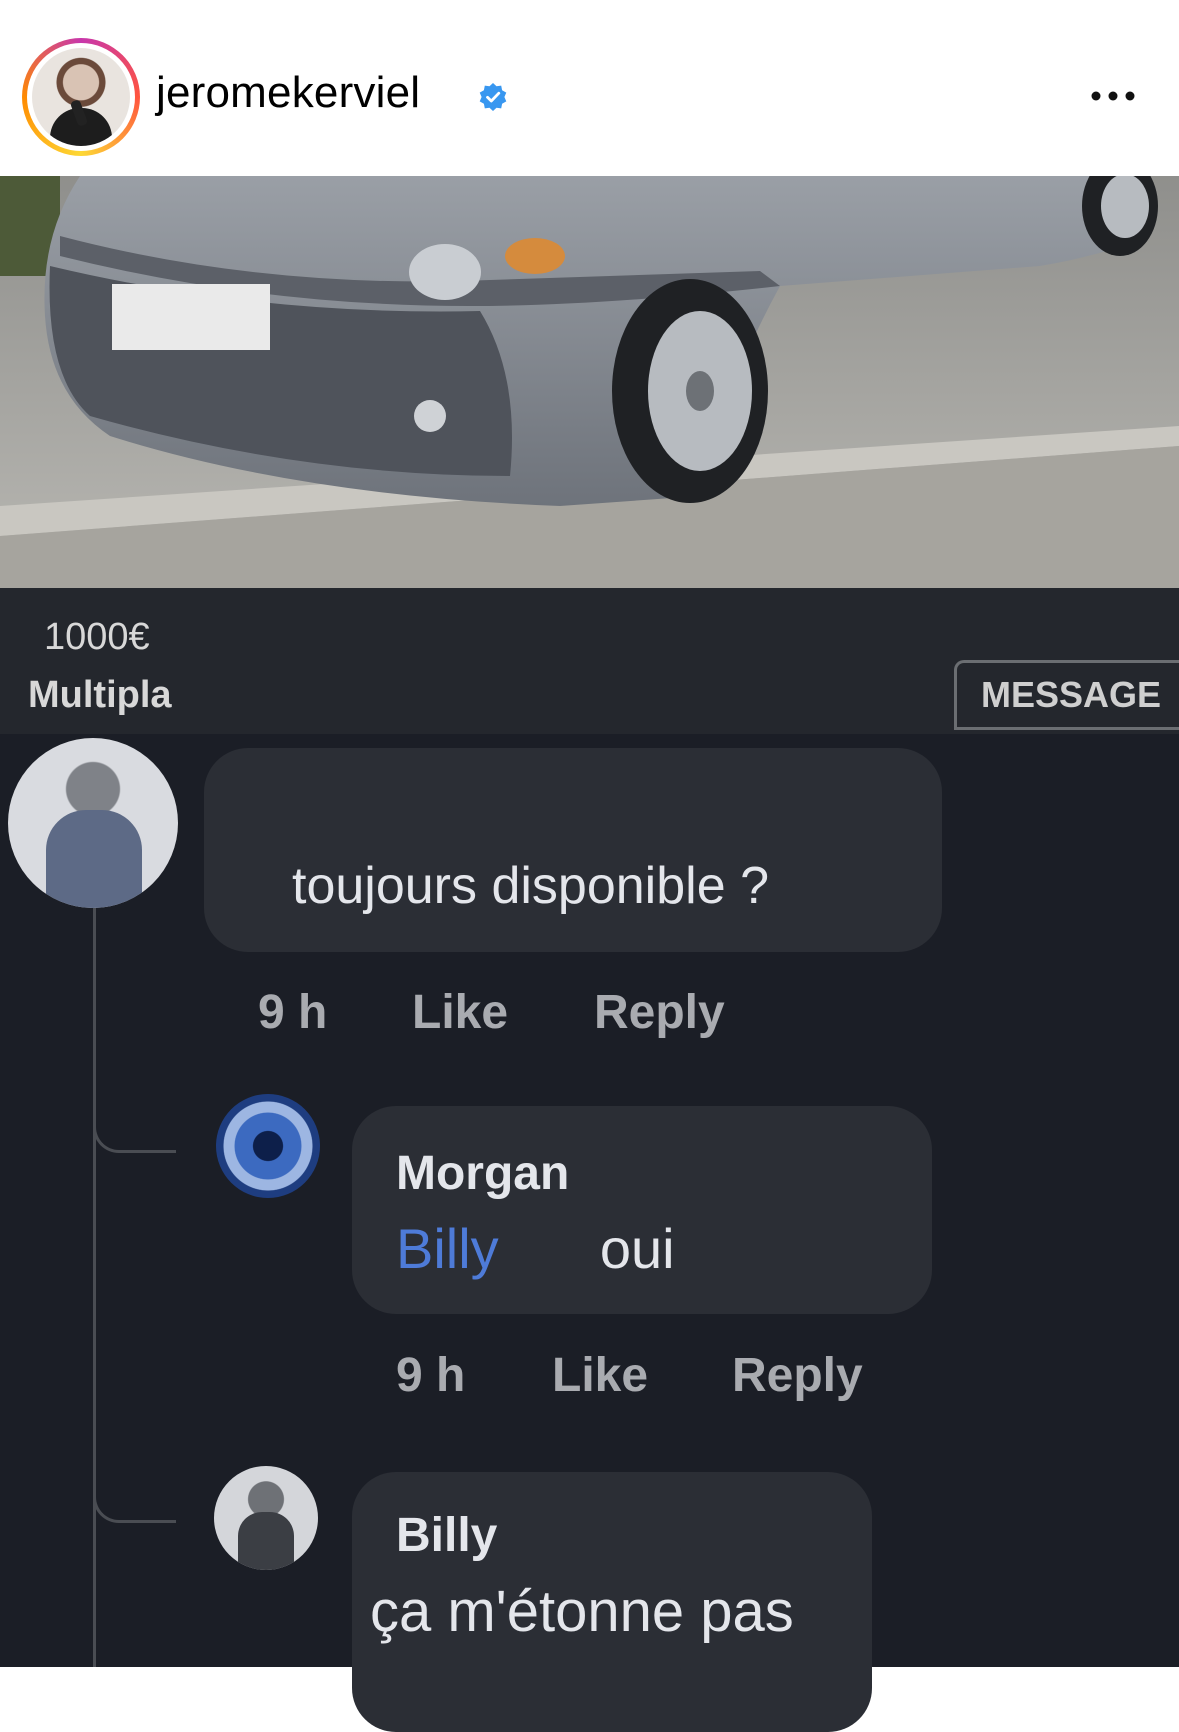  Describe the element at coordinates (493, 97) in the screenshot. I see `verified-badge-icon` at that location.